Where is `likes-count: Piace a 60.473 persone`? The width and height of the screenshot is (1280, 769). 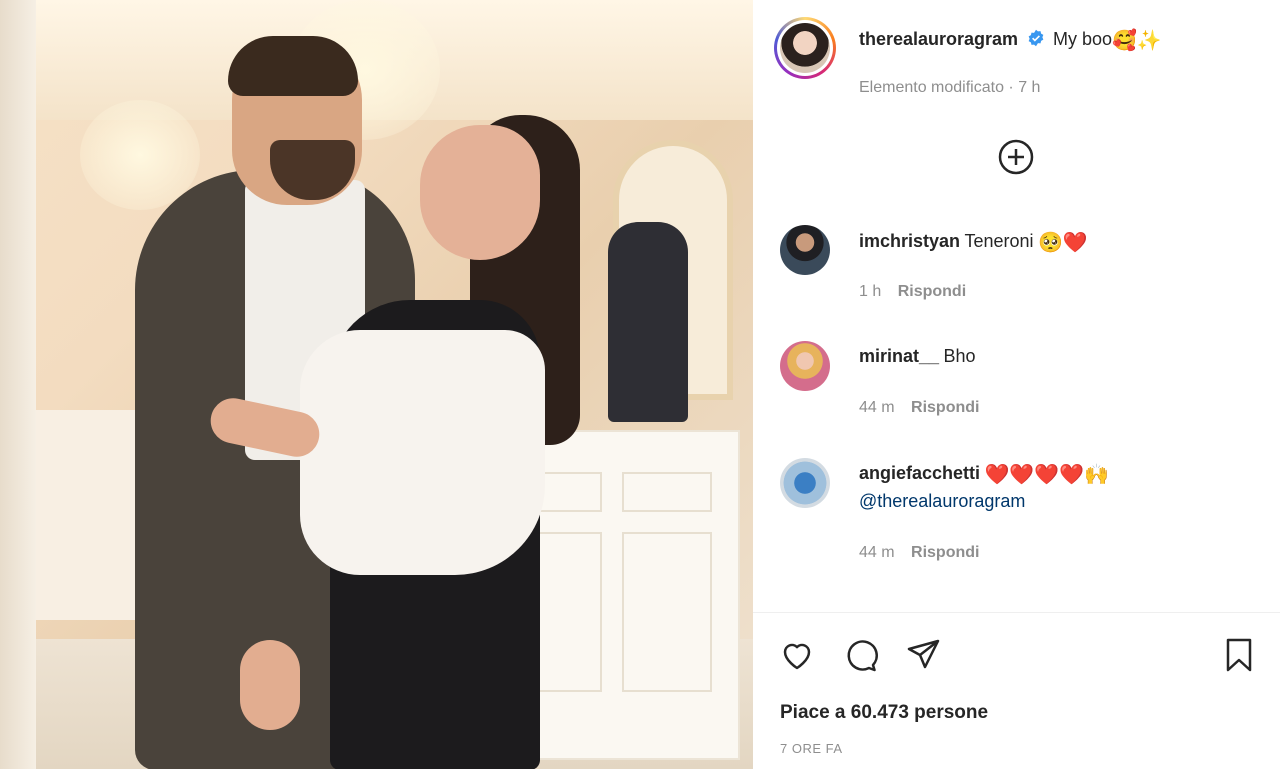
likes-count: Piace a 60.473 persone is located at coordinates (884, 713).